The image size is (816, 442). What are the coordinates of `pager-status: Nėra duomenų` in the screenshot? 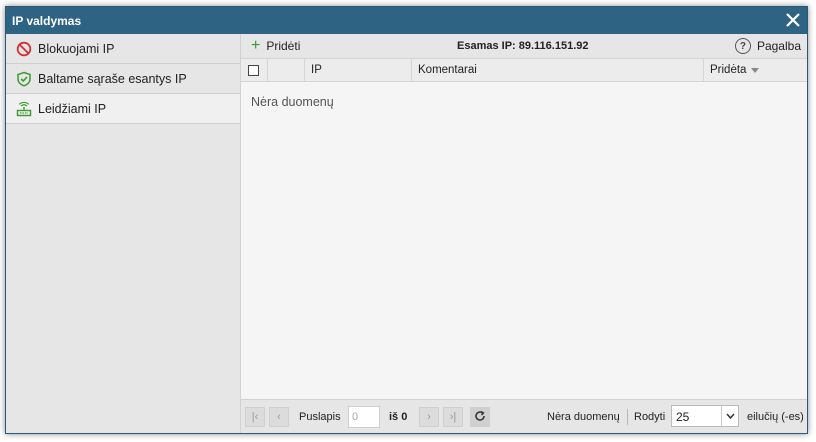 It's located at (583, 417).